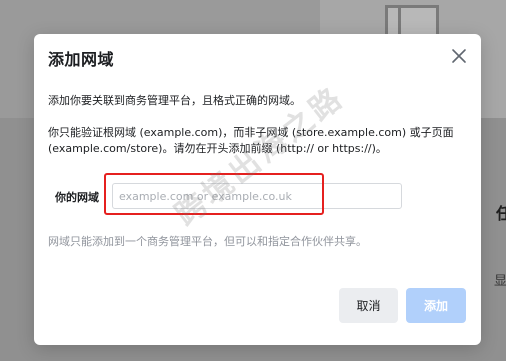 The image size is (506, 361). I want to click on close-button, so click(459, 56).